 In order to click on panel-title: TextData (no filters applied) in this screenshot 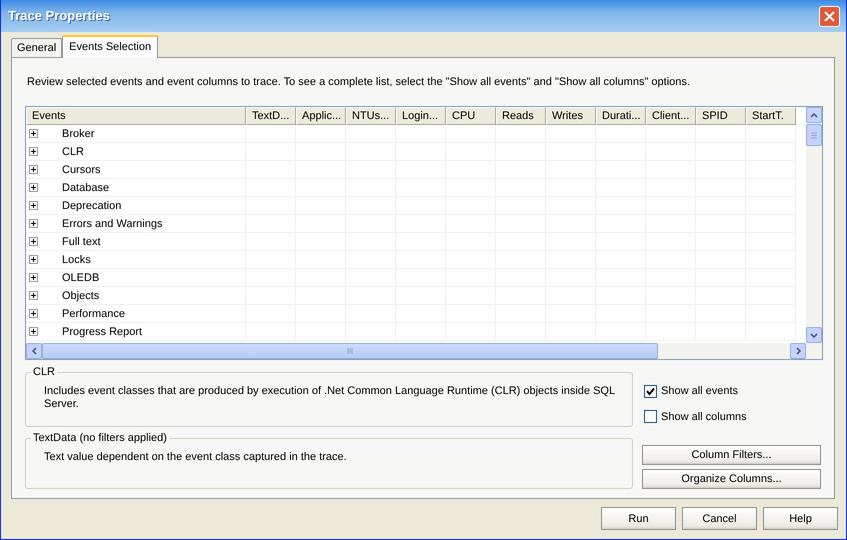, I will do `click(100, 438)`.